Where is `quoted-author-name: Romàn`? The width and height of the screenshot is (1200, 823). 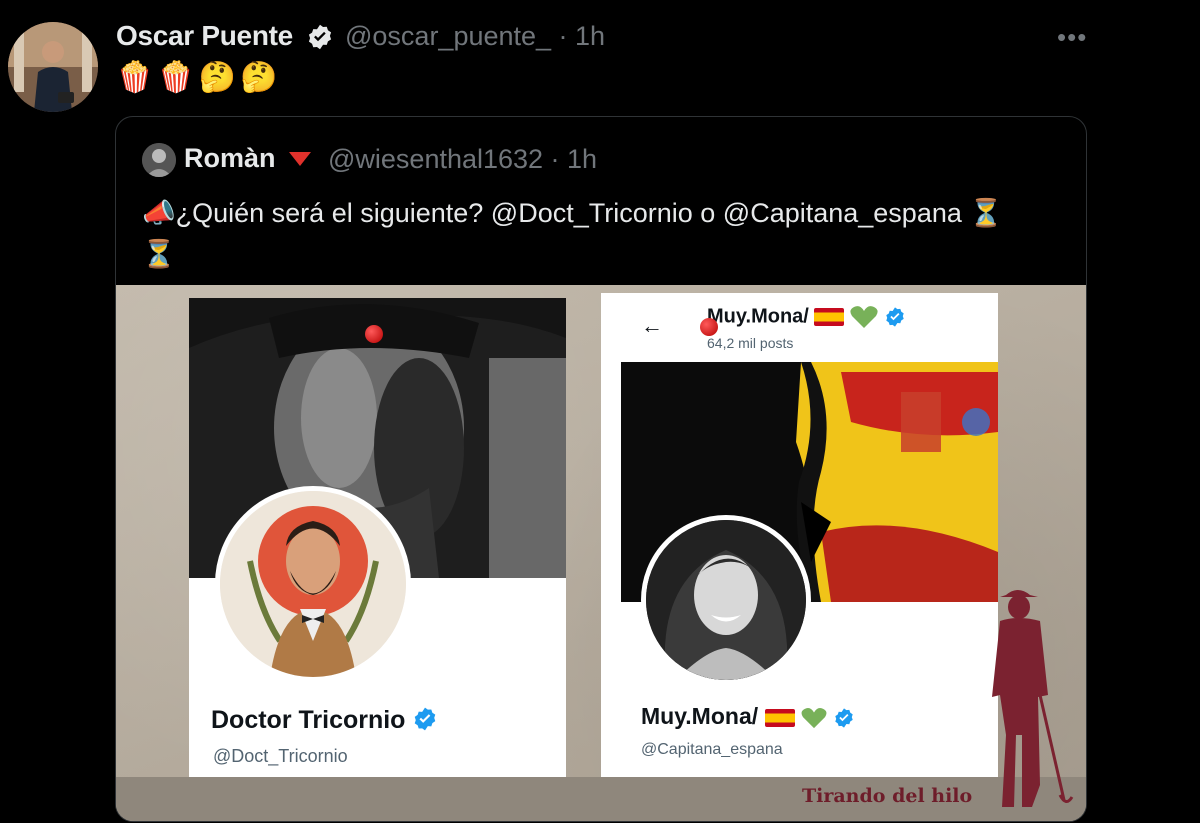 quoted-author-name: Romàn is located at coordinates (230, 158).